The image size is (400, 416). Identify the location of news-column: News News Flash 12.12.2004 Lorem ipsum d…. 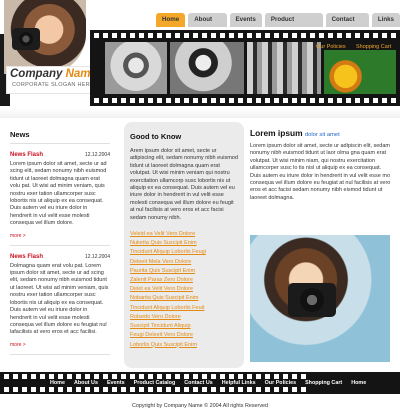
(60, 245).